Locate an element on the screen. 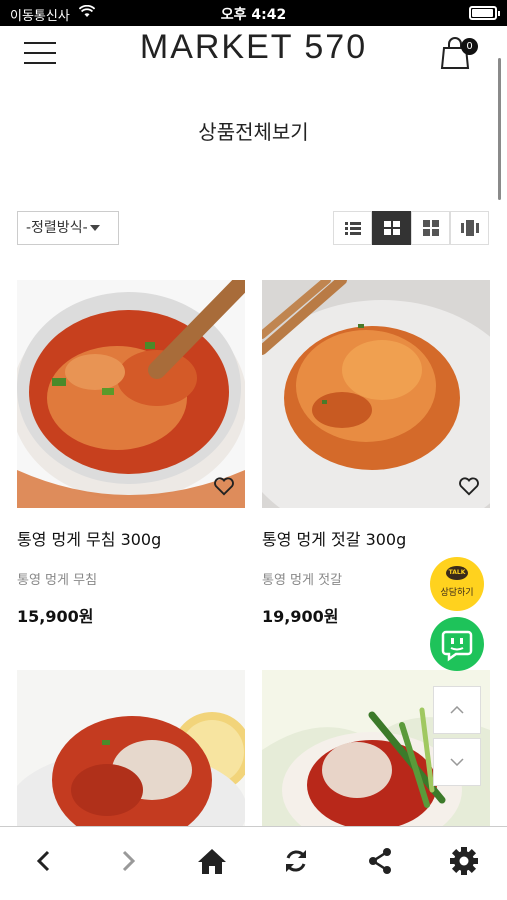 This screenshot has height=900, width=507. back-button is located at coordinates (44, 861).